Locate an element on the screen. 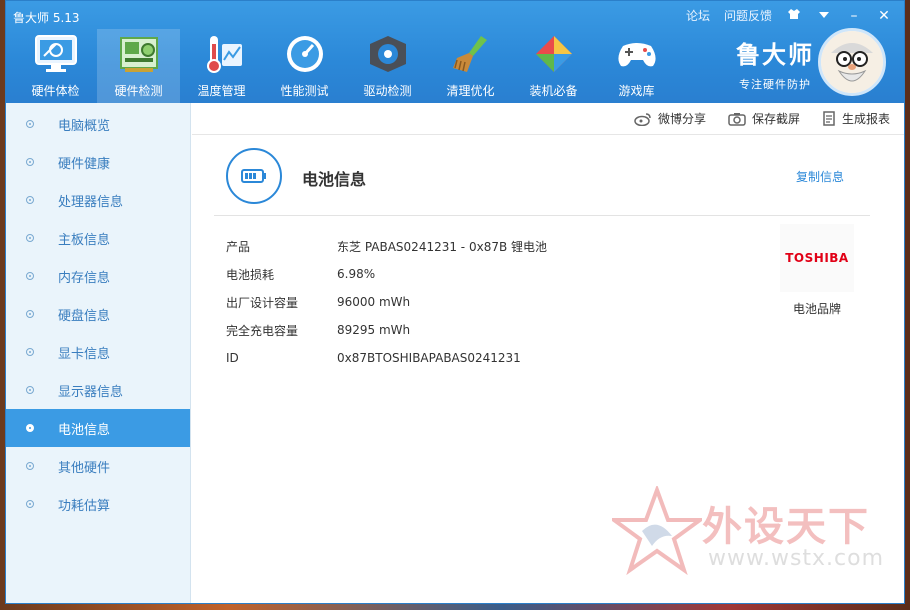 Image resolution: width=910 pixels, height=610 pixels. tab-label: 性能测试 is located at coordinates (304, 91).